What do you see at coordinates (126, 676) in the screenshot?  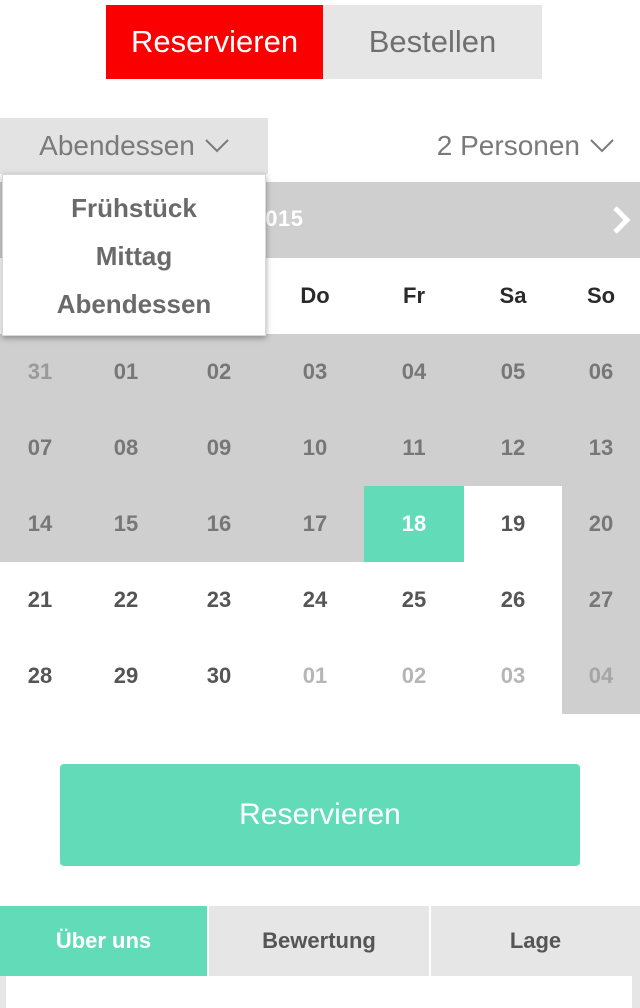 I see `calendar-day: 29` at bounding box center [126, 676].